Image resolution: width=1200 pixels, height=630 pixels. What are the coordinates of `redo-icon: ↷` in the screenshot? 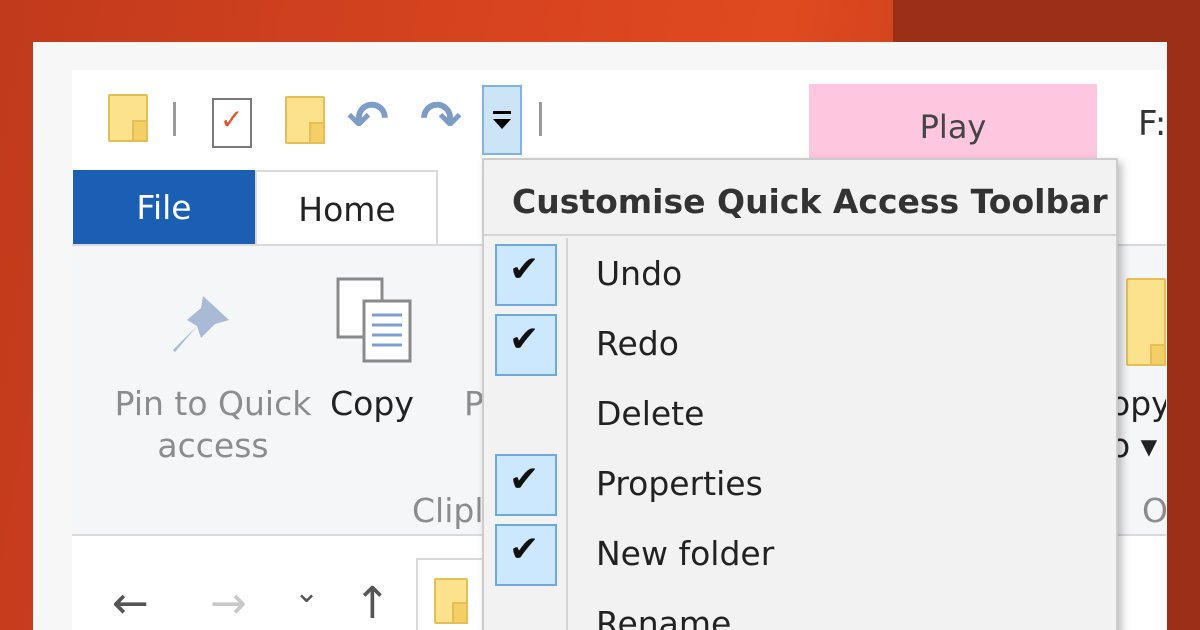 It's located at (441, 119).